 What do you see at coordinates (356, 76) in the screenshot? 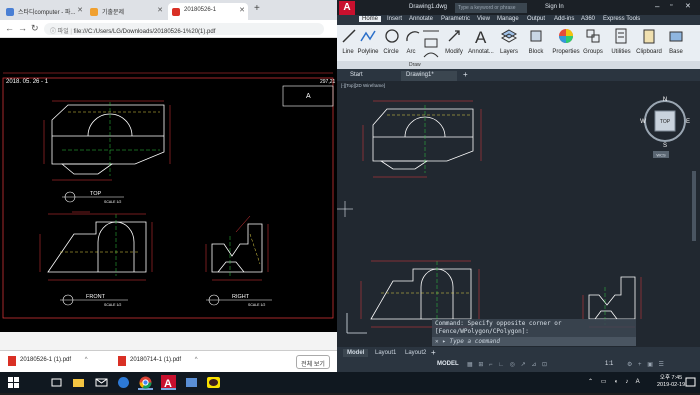
I see `file-tab-start: Start` at bounding box center [356, 76].